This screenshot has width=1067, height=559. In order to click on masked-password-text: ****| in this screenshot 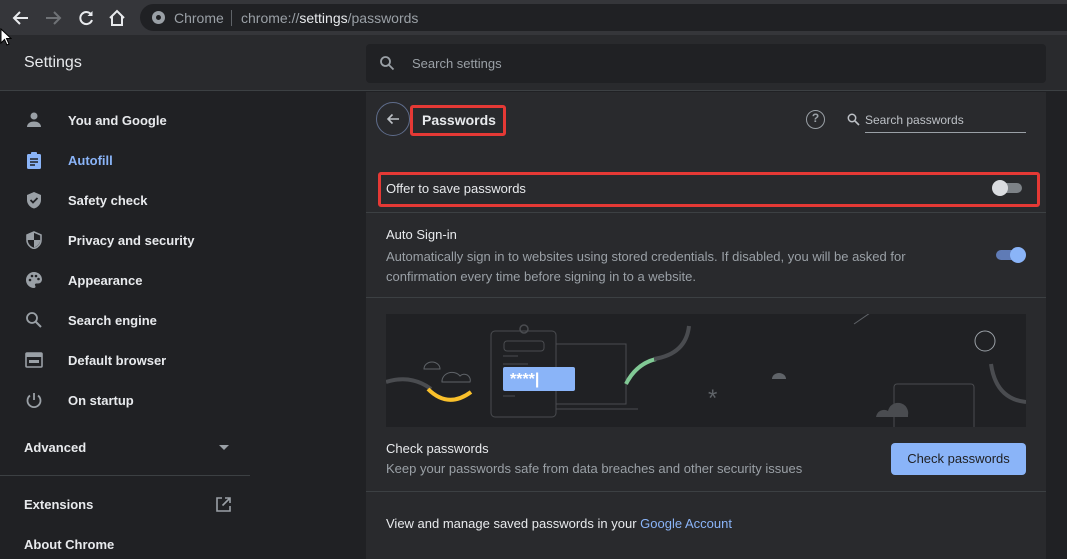, I will do `click(524, 379)`.